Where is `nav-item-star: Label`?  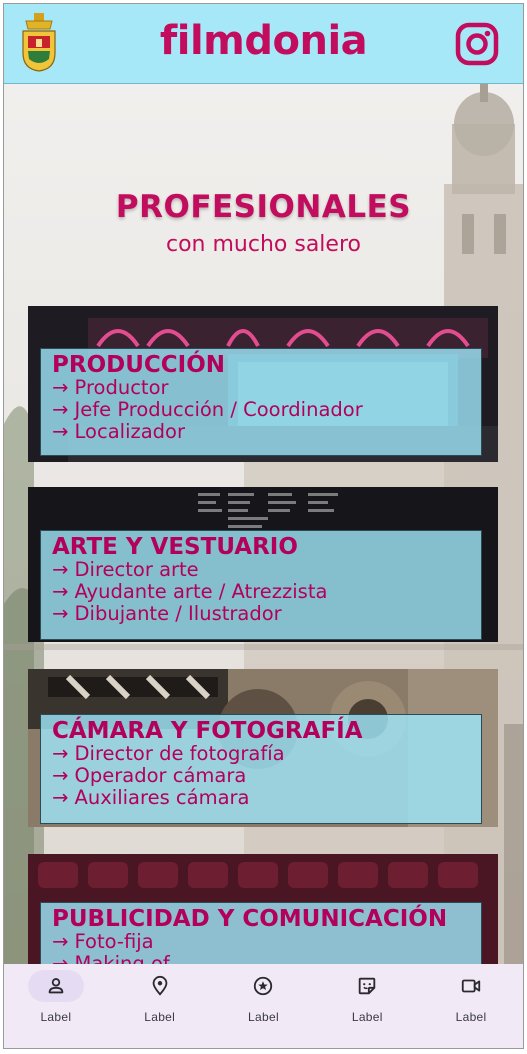 nav-item-star: Label is located at coordinates (264, 1006).